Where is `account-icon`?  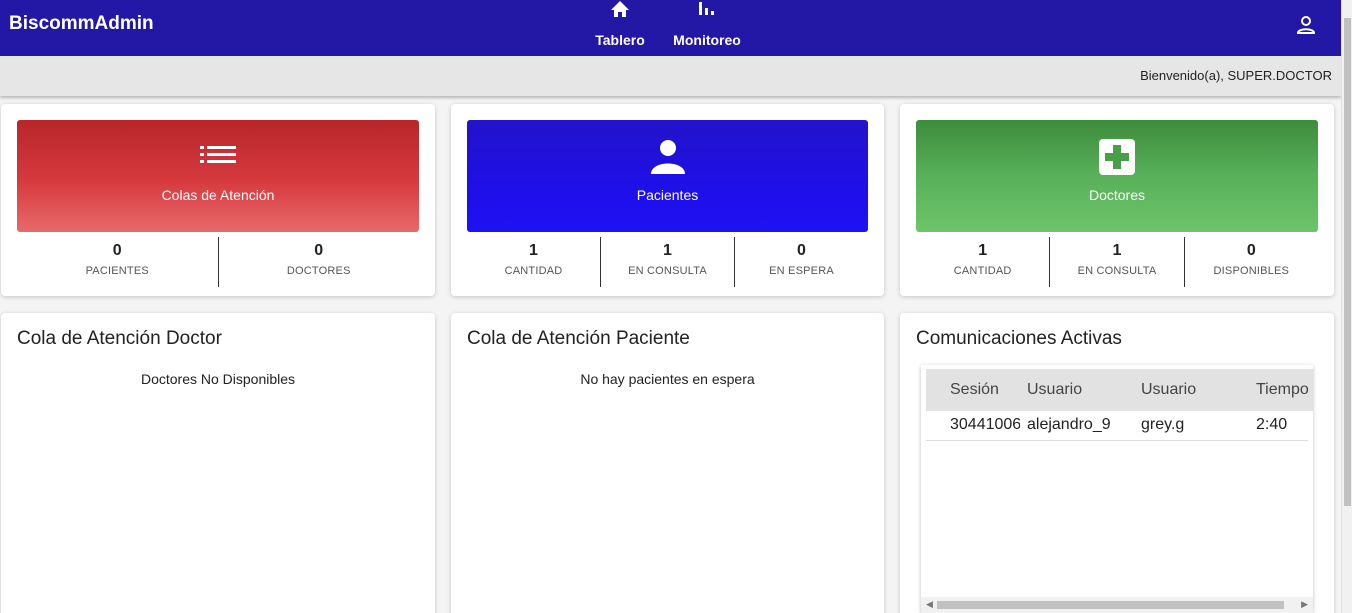
account-icon is located at coordinates (1306, 27).